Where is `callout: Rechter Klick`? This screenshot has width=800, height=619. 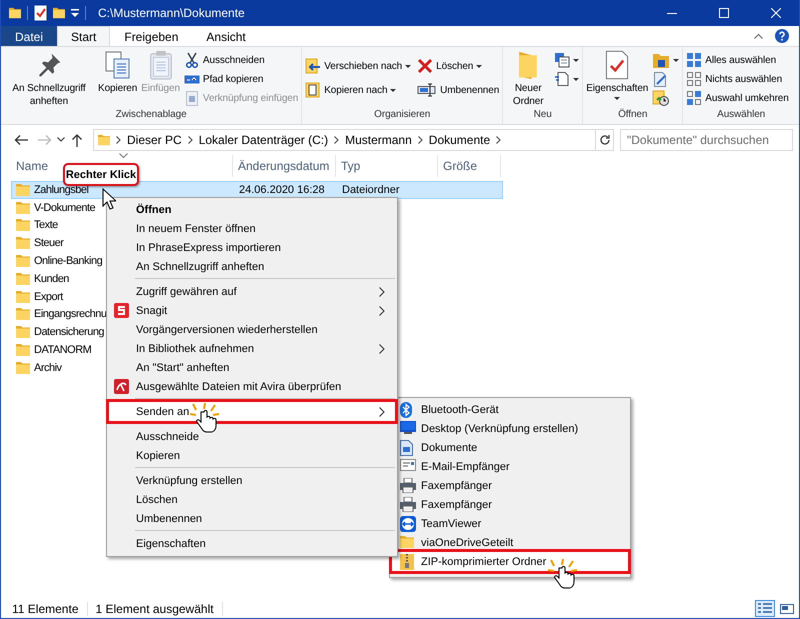 callout: Rechter Klick is located at coordinates (101, 174).